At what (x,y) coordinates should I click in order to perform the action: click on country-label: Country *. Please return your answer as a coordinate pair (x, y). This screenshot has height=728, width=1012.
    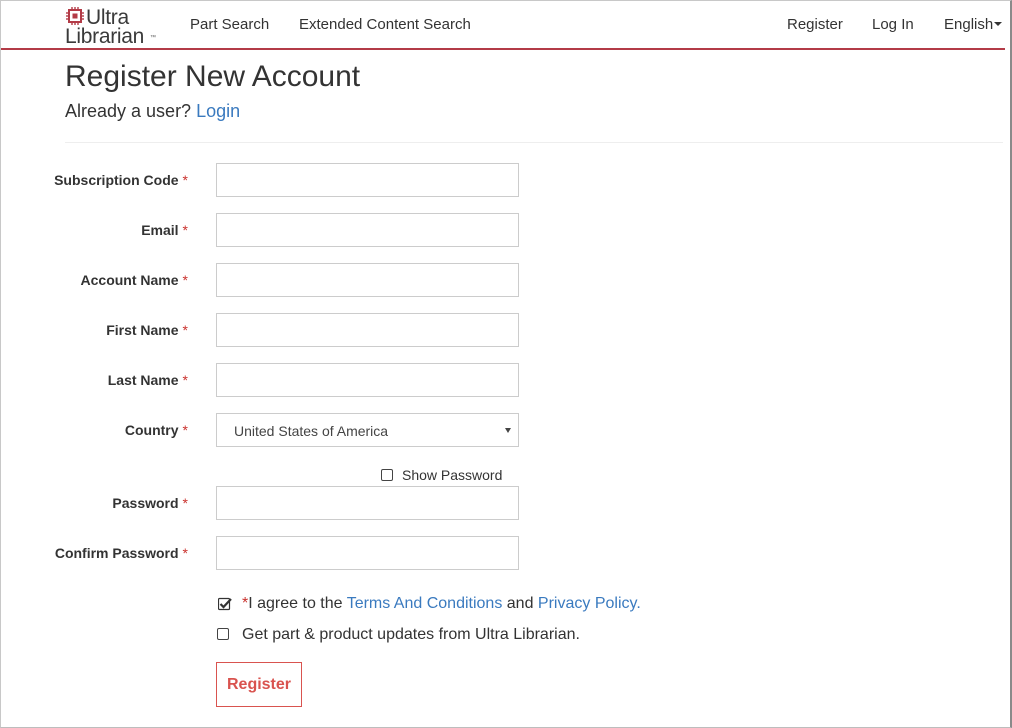
    Looking at the image, I should click on (121, 430).